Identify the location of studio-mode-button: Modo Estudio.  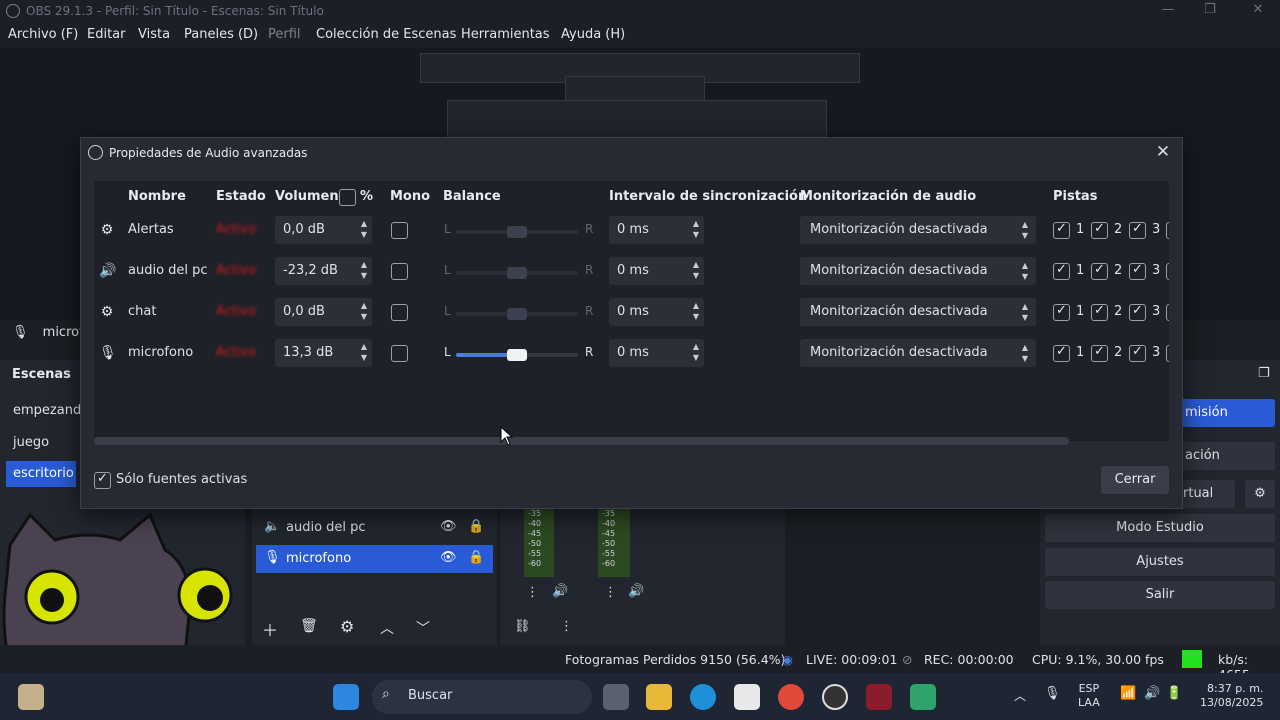
(1160, 528).